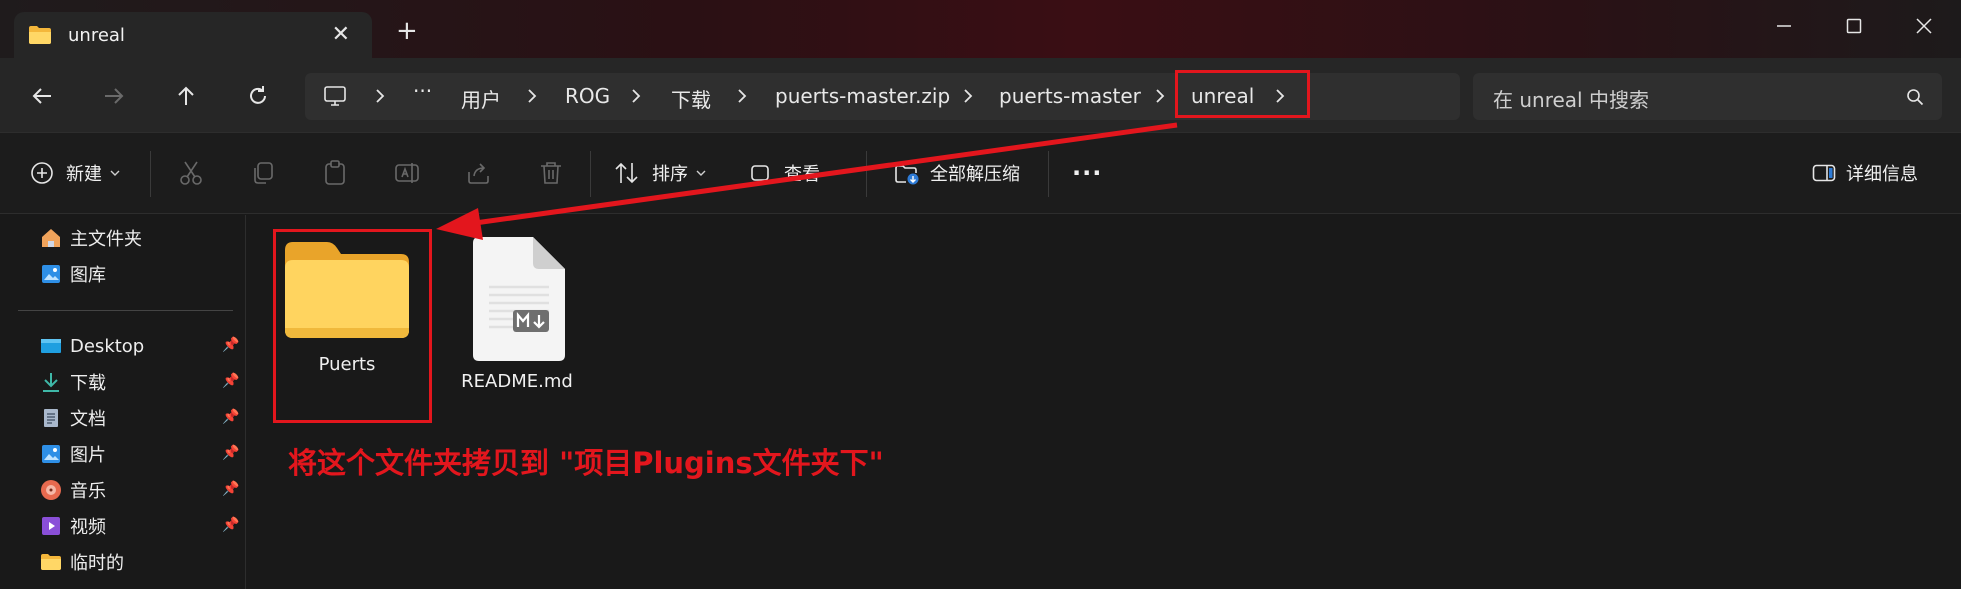  I want to click on copy-button, so click(263, 173).